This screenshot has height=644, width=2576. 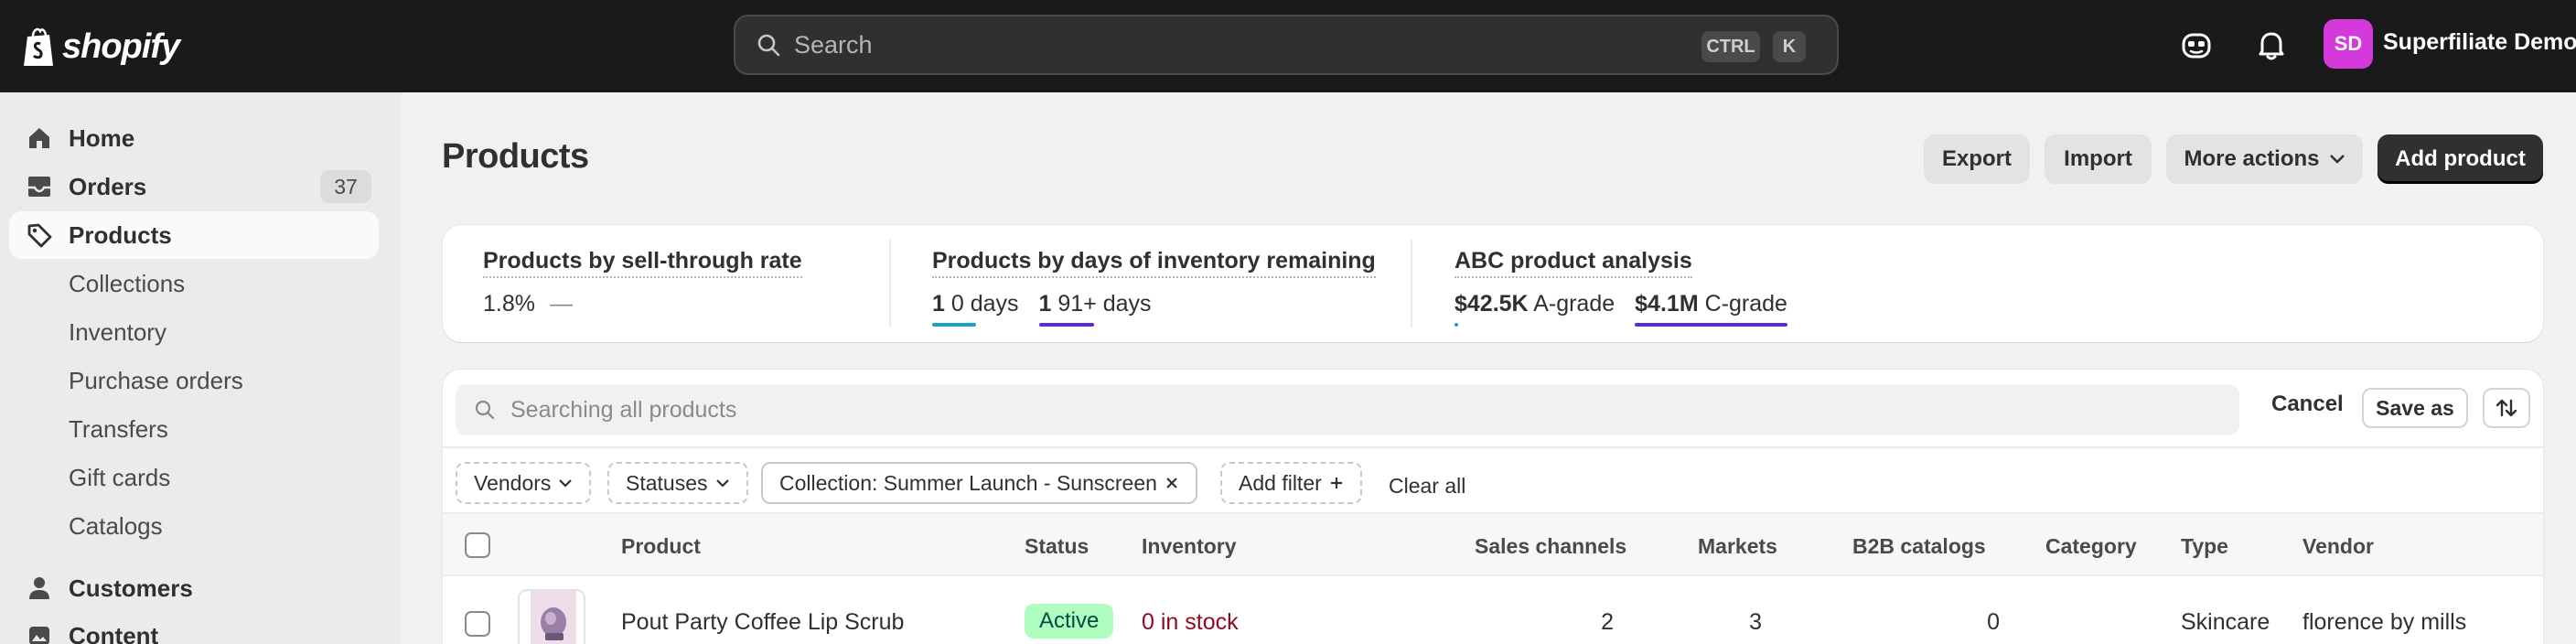 I want to click on vendor-value: florence by mills, so click(x=2385, y=622).